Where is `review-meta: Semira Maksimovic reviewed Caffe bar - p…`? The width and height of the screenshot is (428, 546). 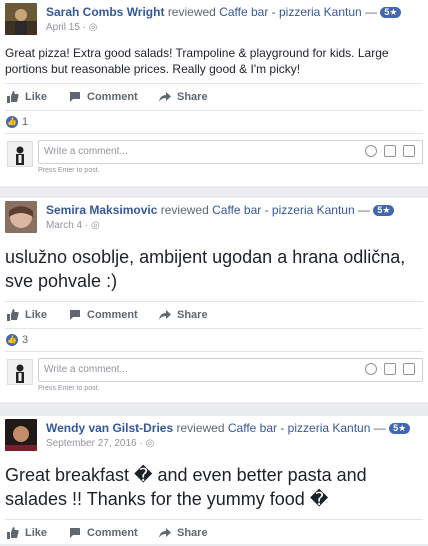 review-meta: Semira Maksimovic reviewed Caffe bar - p… is located at coordinates (220, 210).